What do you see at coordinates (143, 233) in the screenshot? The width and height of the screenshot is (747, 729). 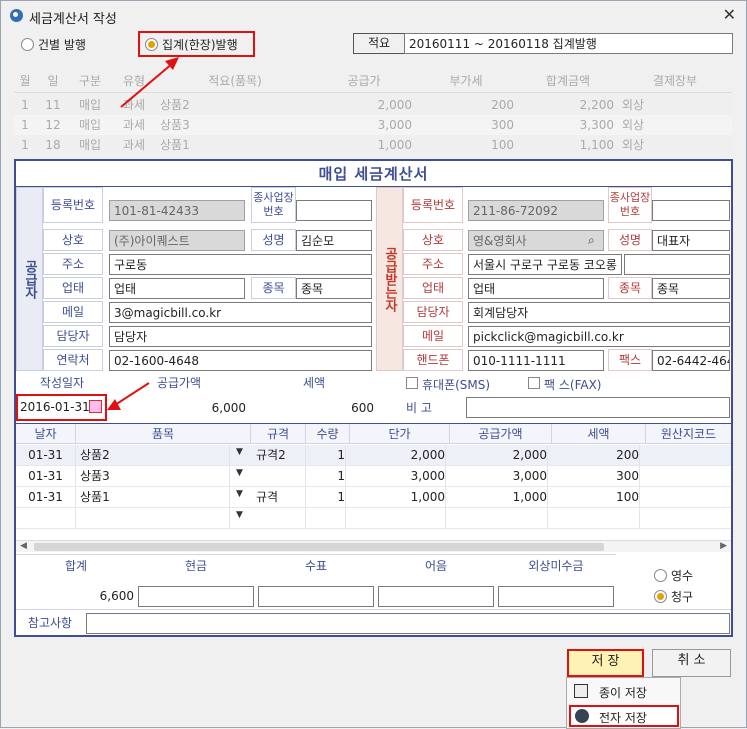 I see `annotation-arrows` at bounding box center [143, 233].